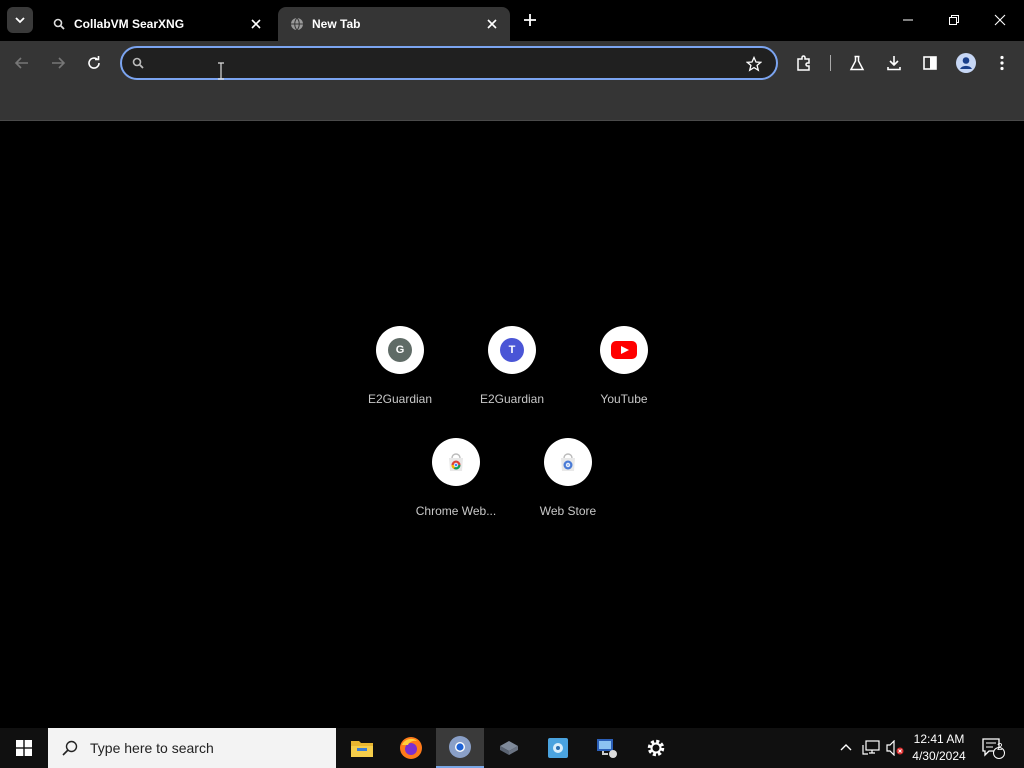  I want to click on forward-arrow-icon, so click(59, 63).